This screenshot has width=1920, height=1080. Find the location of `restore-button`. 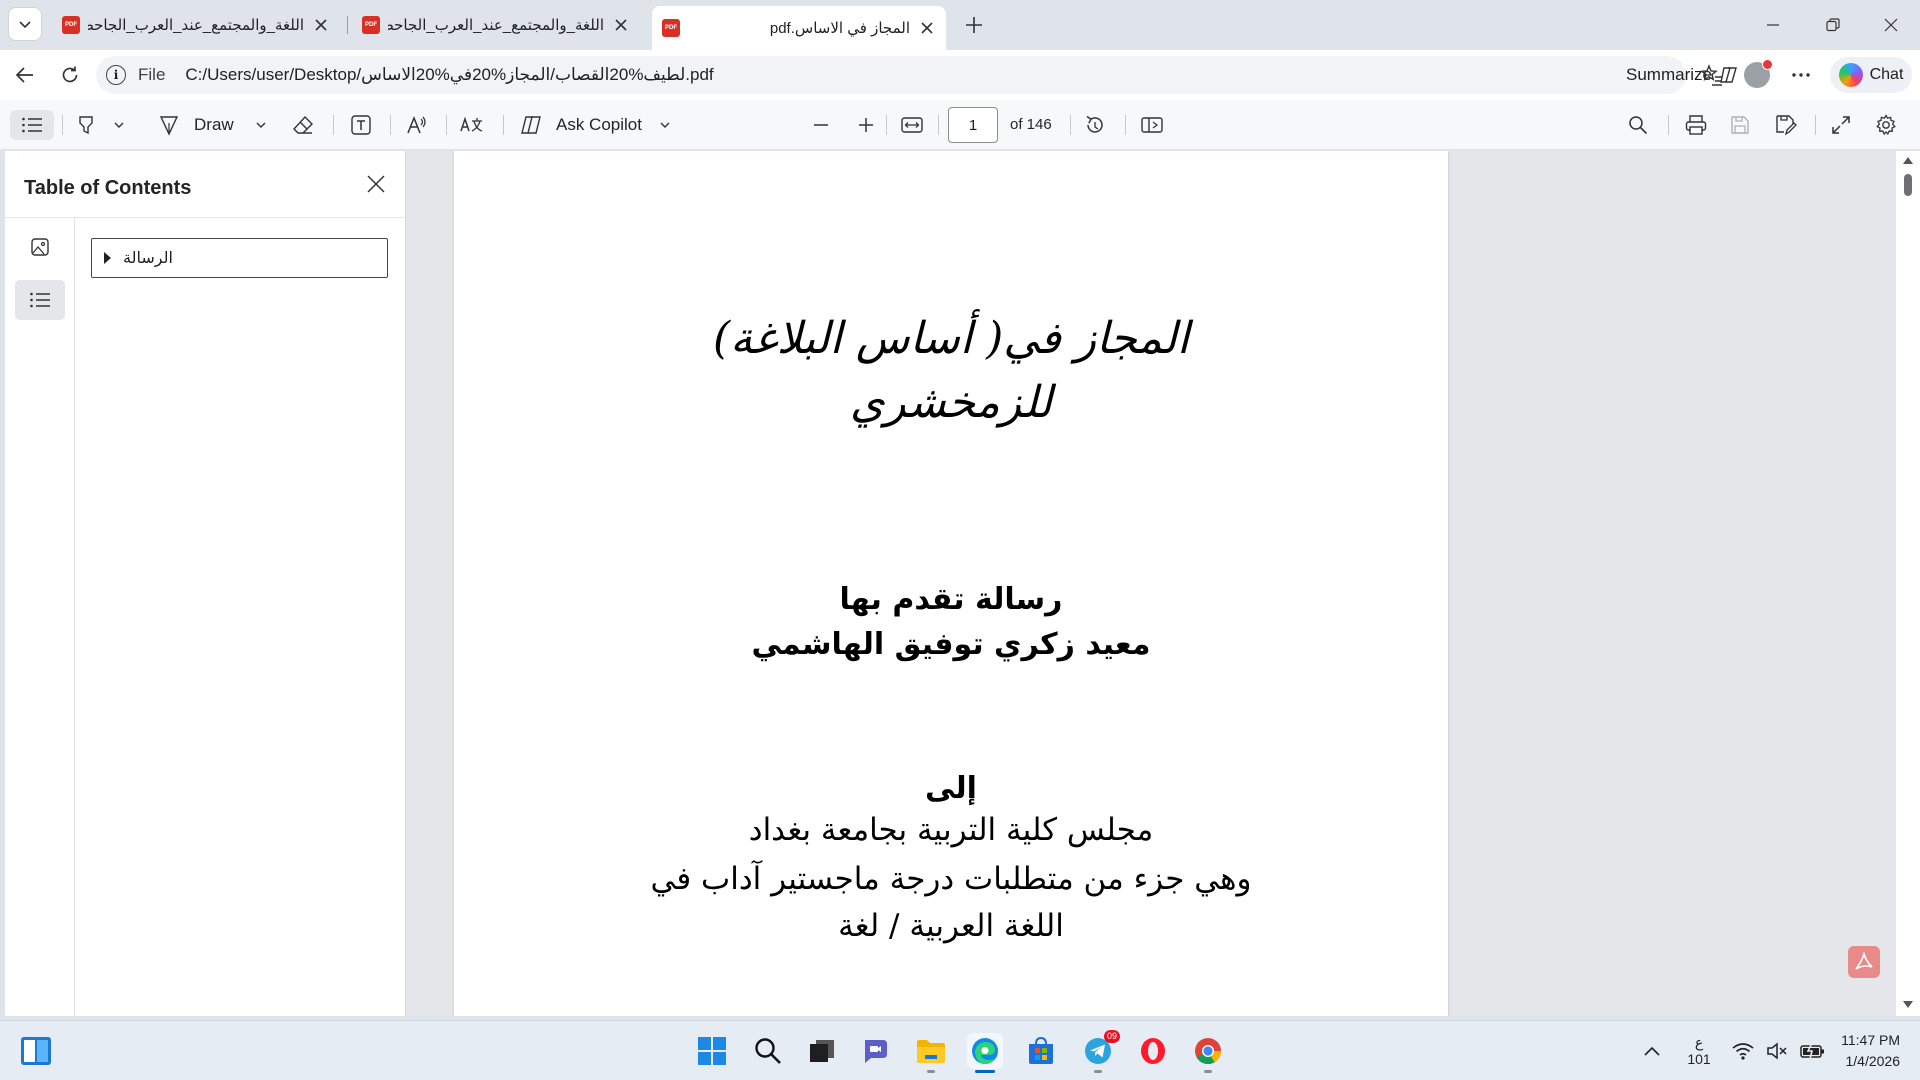

restore-button is located at coordinates (1833, 25).